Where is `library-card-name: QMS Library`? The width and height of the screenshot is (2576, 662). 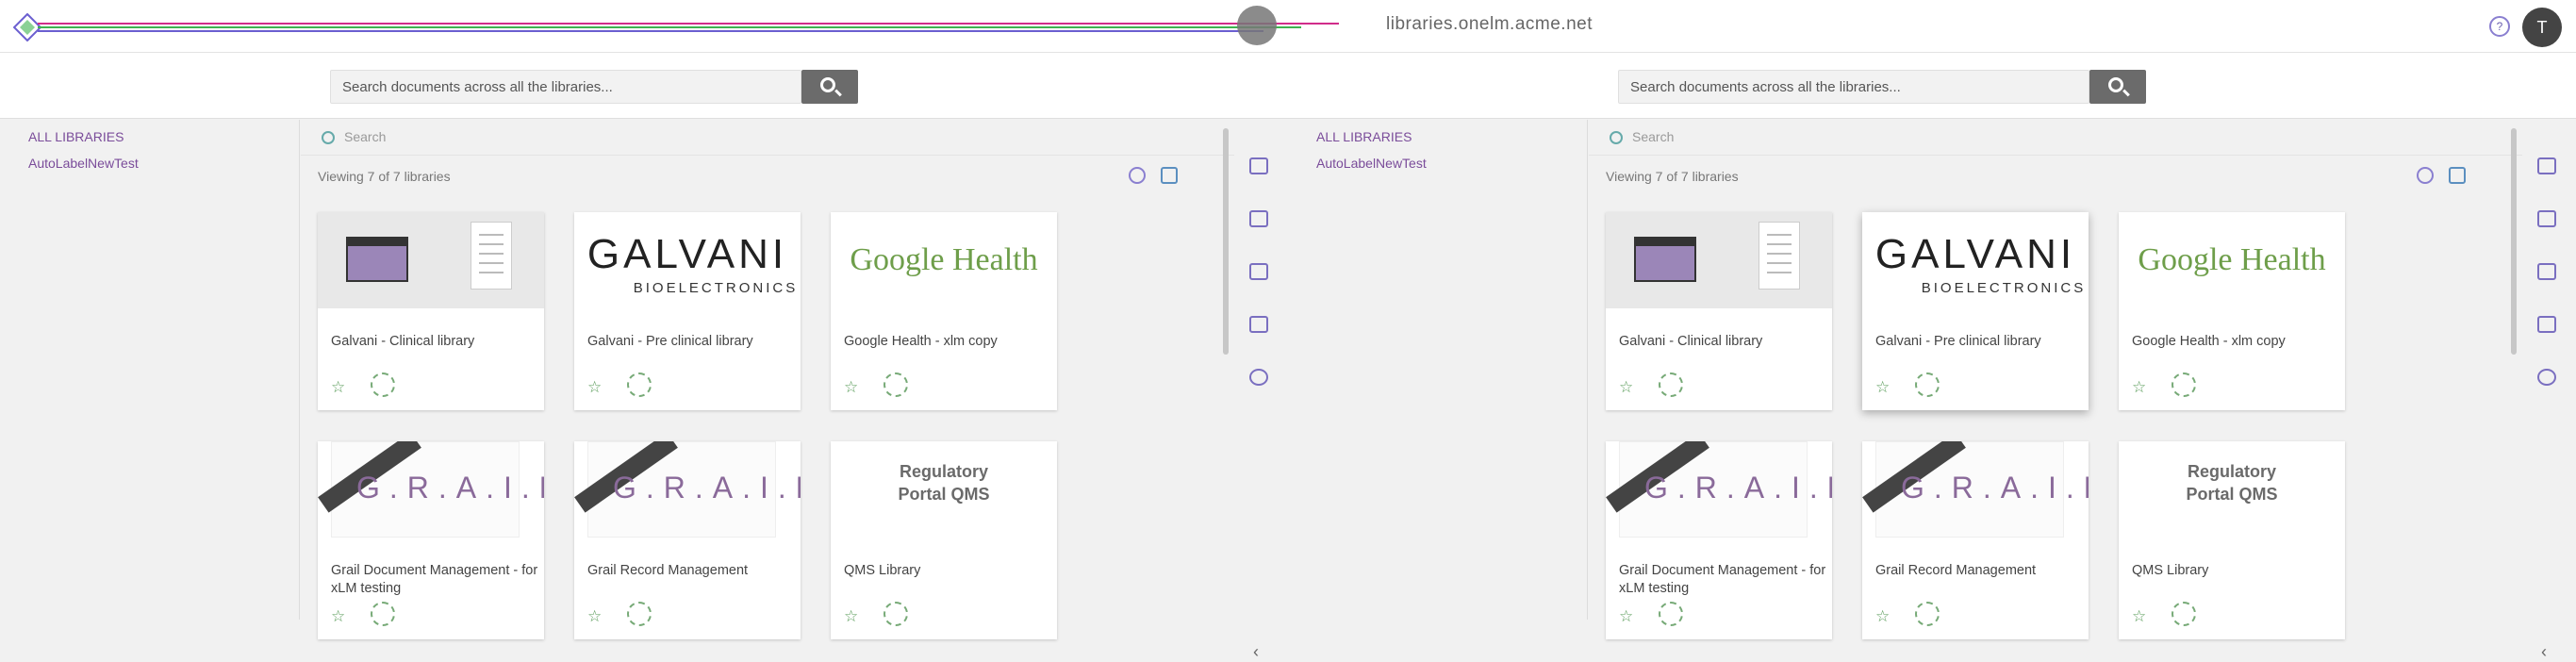 library-card-name: QMS Library is located at coordinates (2170, 570).